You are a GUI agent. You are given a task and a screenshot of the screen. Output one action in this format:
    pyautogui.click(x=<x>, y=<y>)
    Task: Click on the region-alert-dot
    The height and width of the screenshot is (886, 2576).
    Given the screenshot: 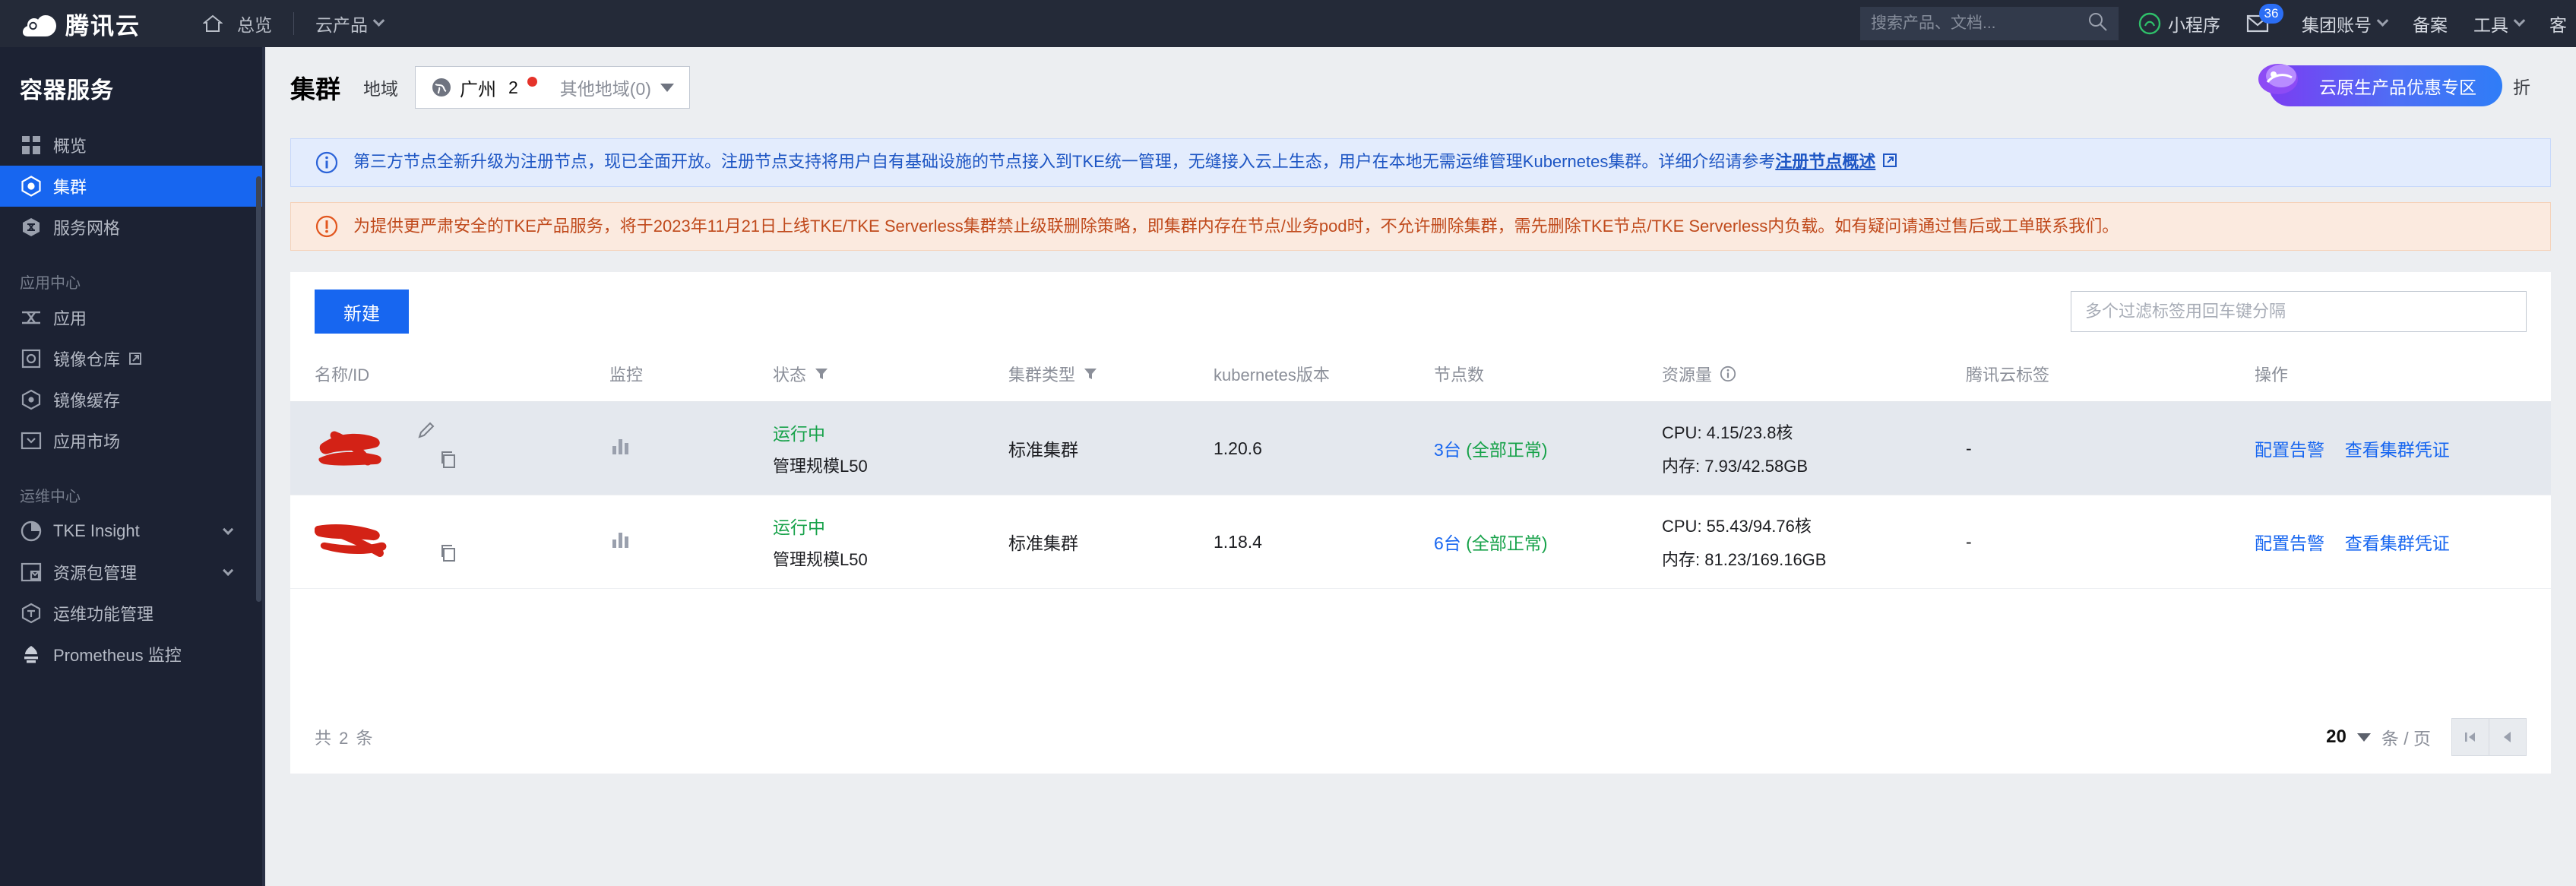 What is the action you would take?
    pyautogui.click(x=532, y=81)
    